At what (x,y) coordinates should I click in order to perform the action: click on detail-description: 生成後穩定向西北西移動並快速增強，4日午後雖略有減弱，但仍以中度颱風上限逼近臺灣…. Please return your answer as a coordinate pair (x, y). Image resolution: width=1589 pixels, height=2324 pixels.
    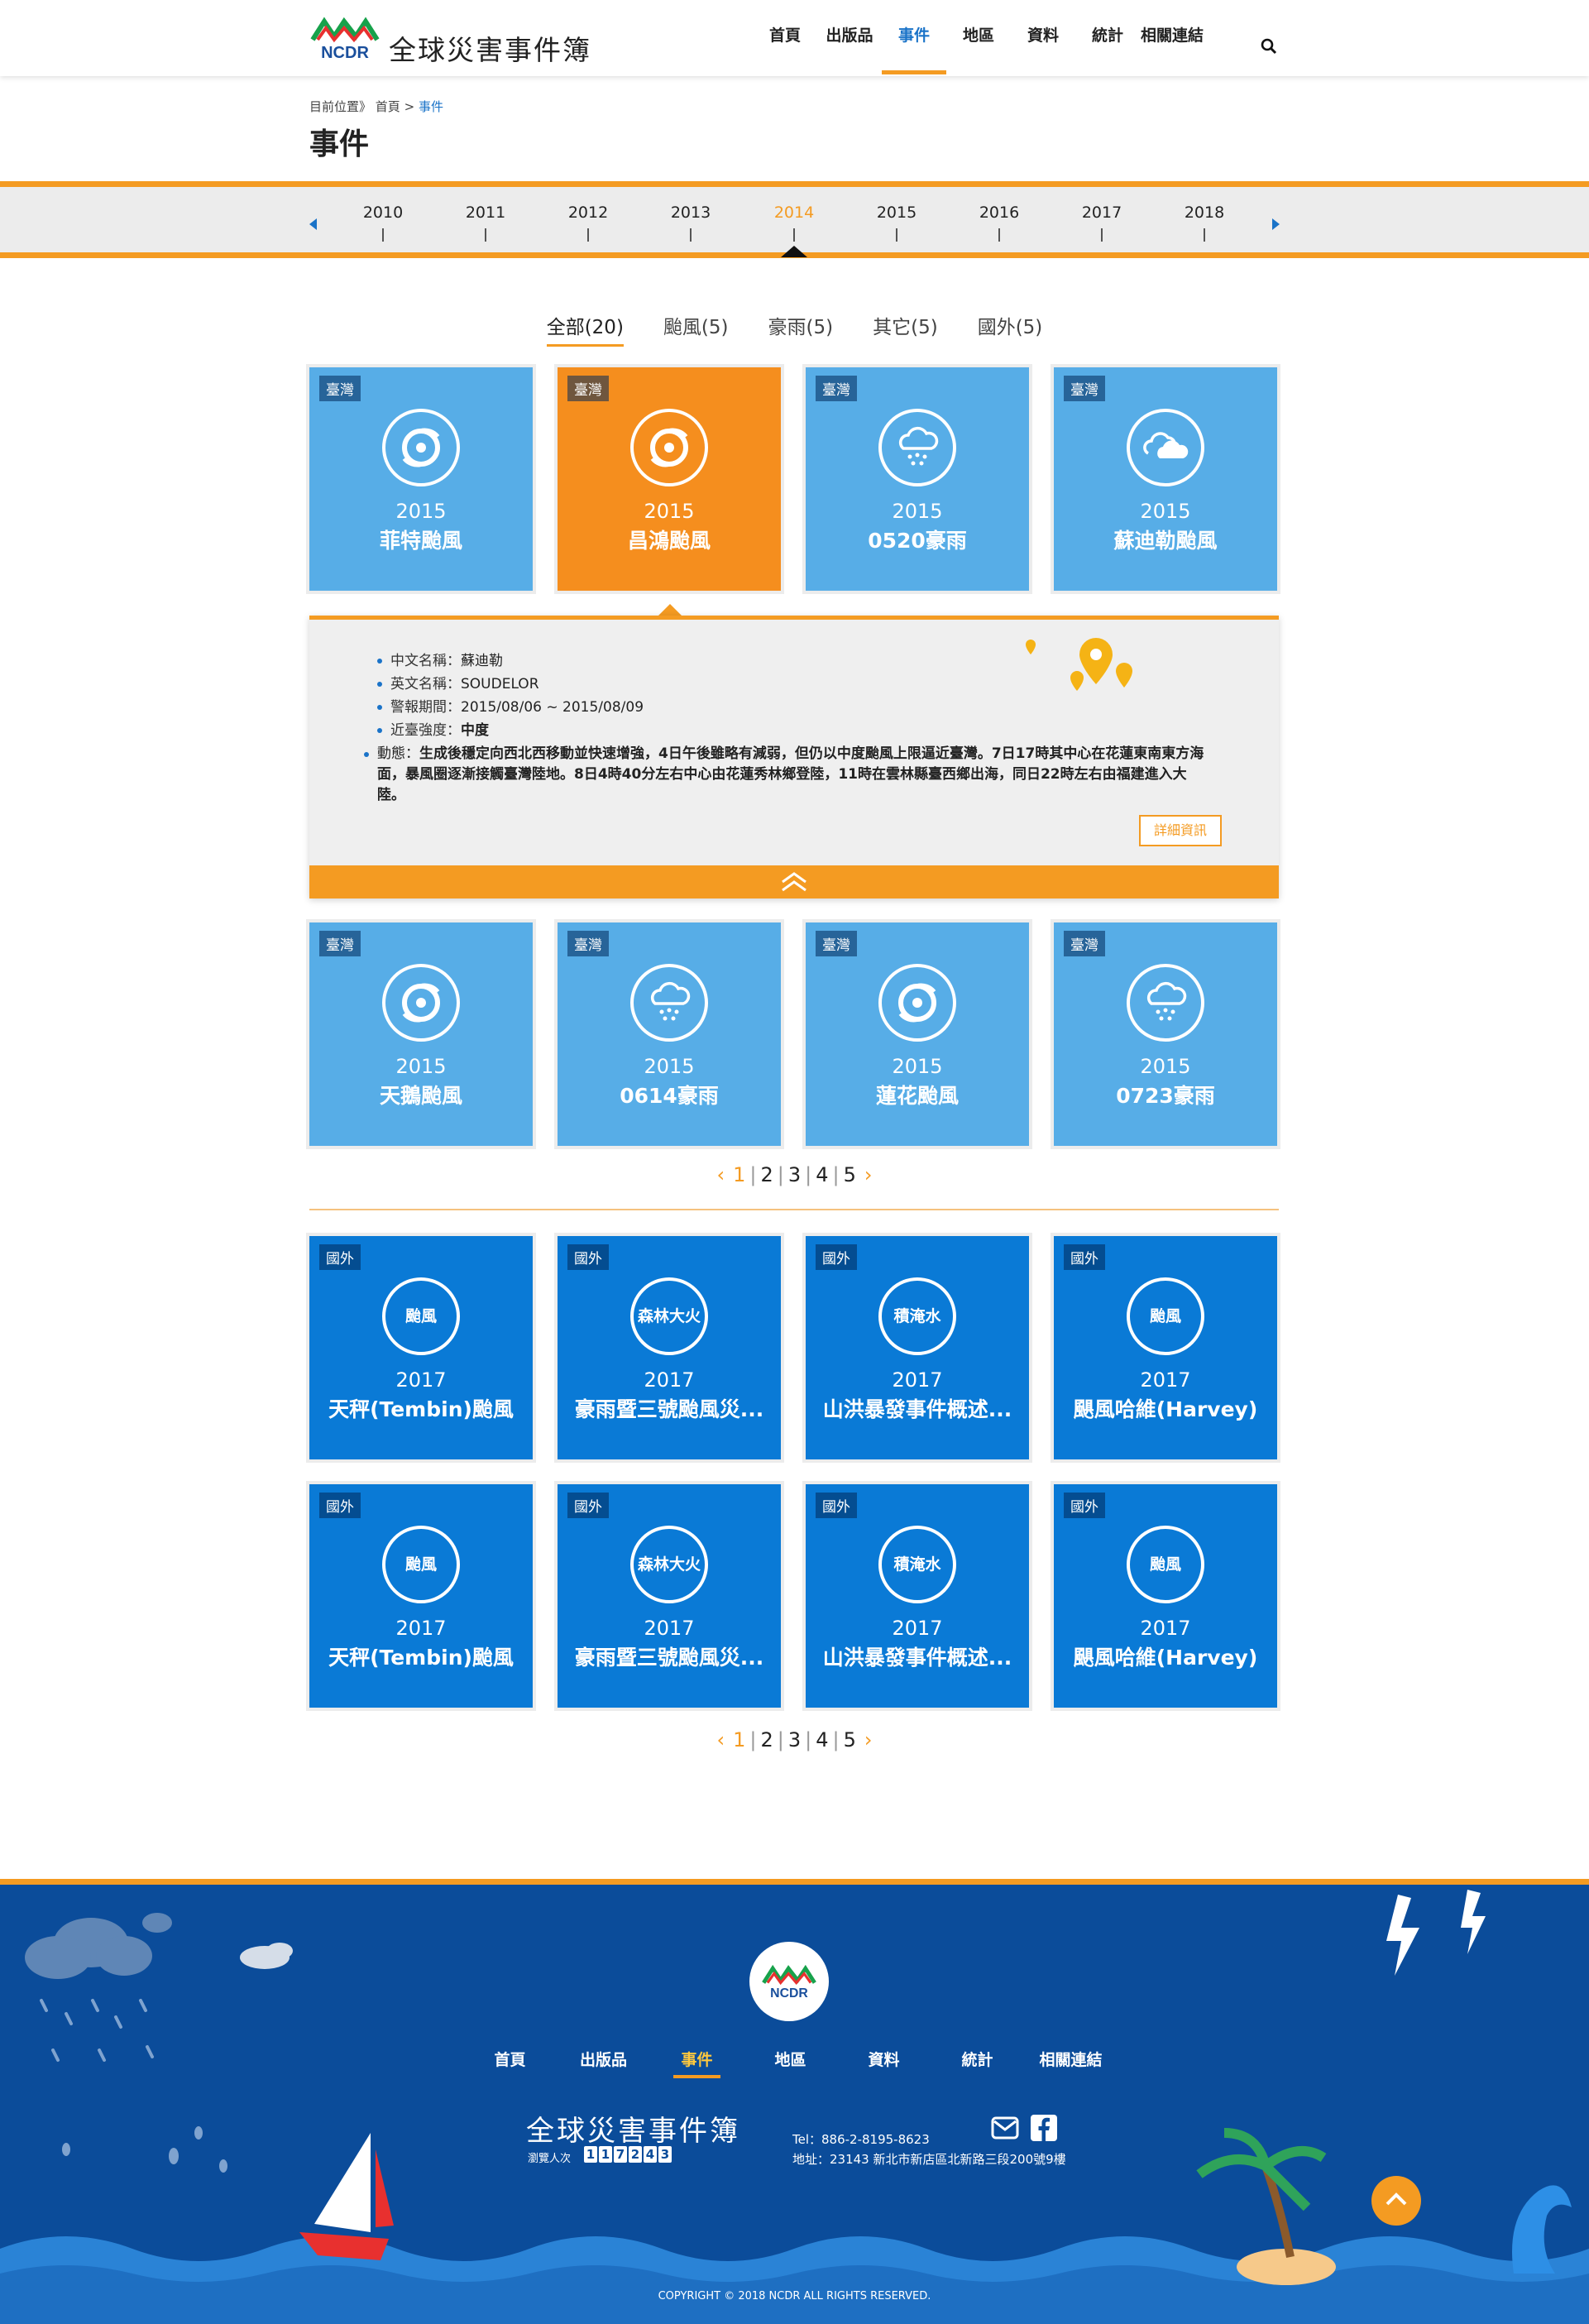
    Looking at the image, I should click on (790, 774).